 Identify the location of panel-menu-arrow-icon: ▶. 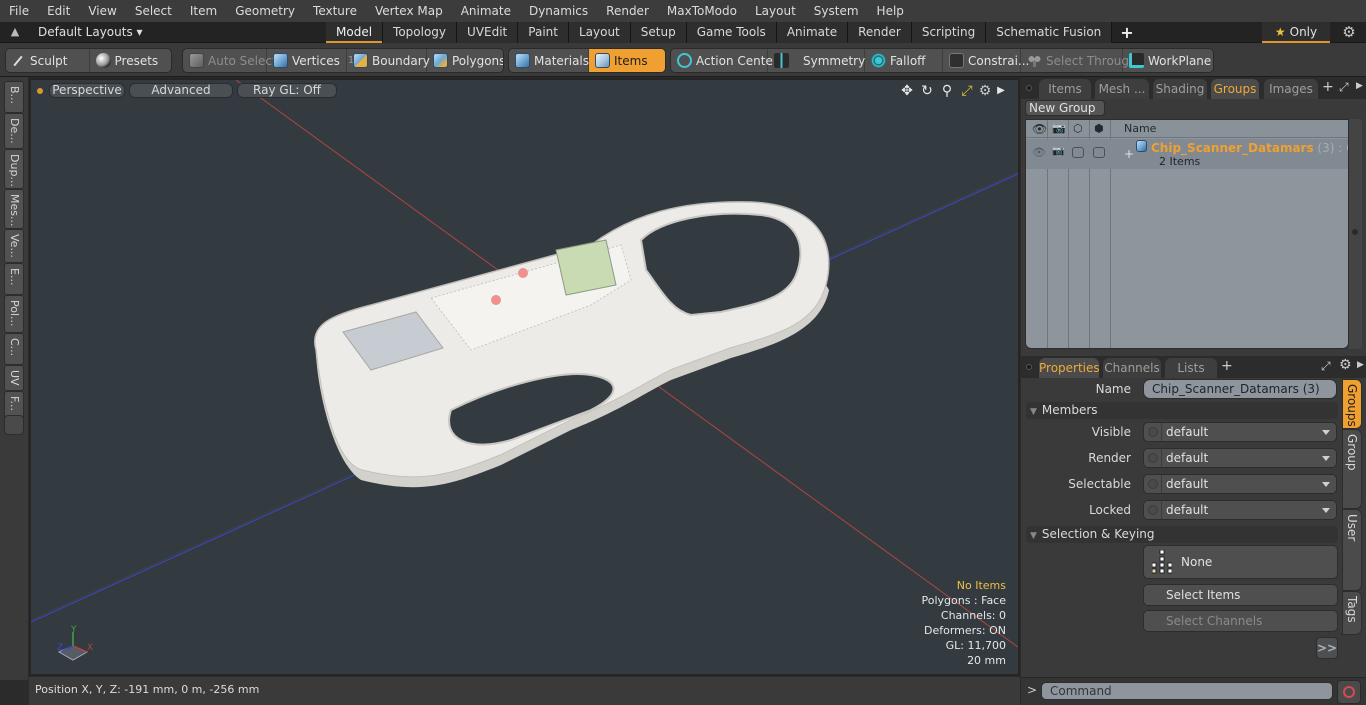
(1359, 86).